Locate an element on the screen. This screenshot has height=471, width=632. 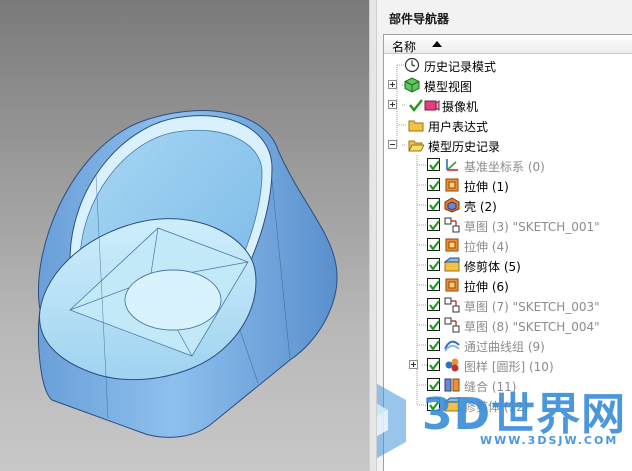
through-curves-icon is located at coordinates (452, 346).